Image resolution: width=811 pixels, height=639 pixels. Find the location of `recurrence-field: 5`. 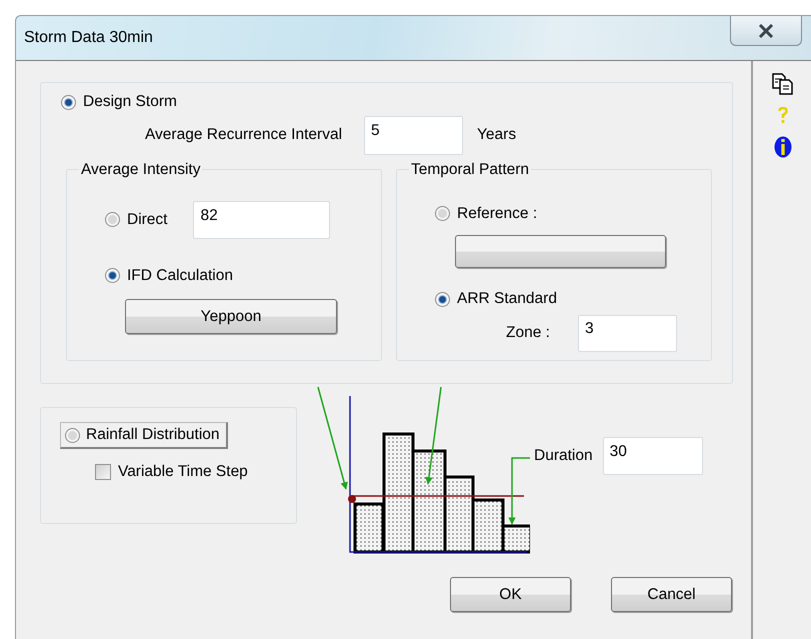

recurrence-field: 5 is located at coordinates (414, 135).